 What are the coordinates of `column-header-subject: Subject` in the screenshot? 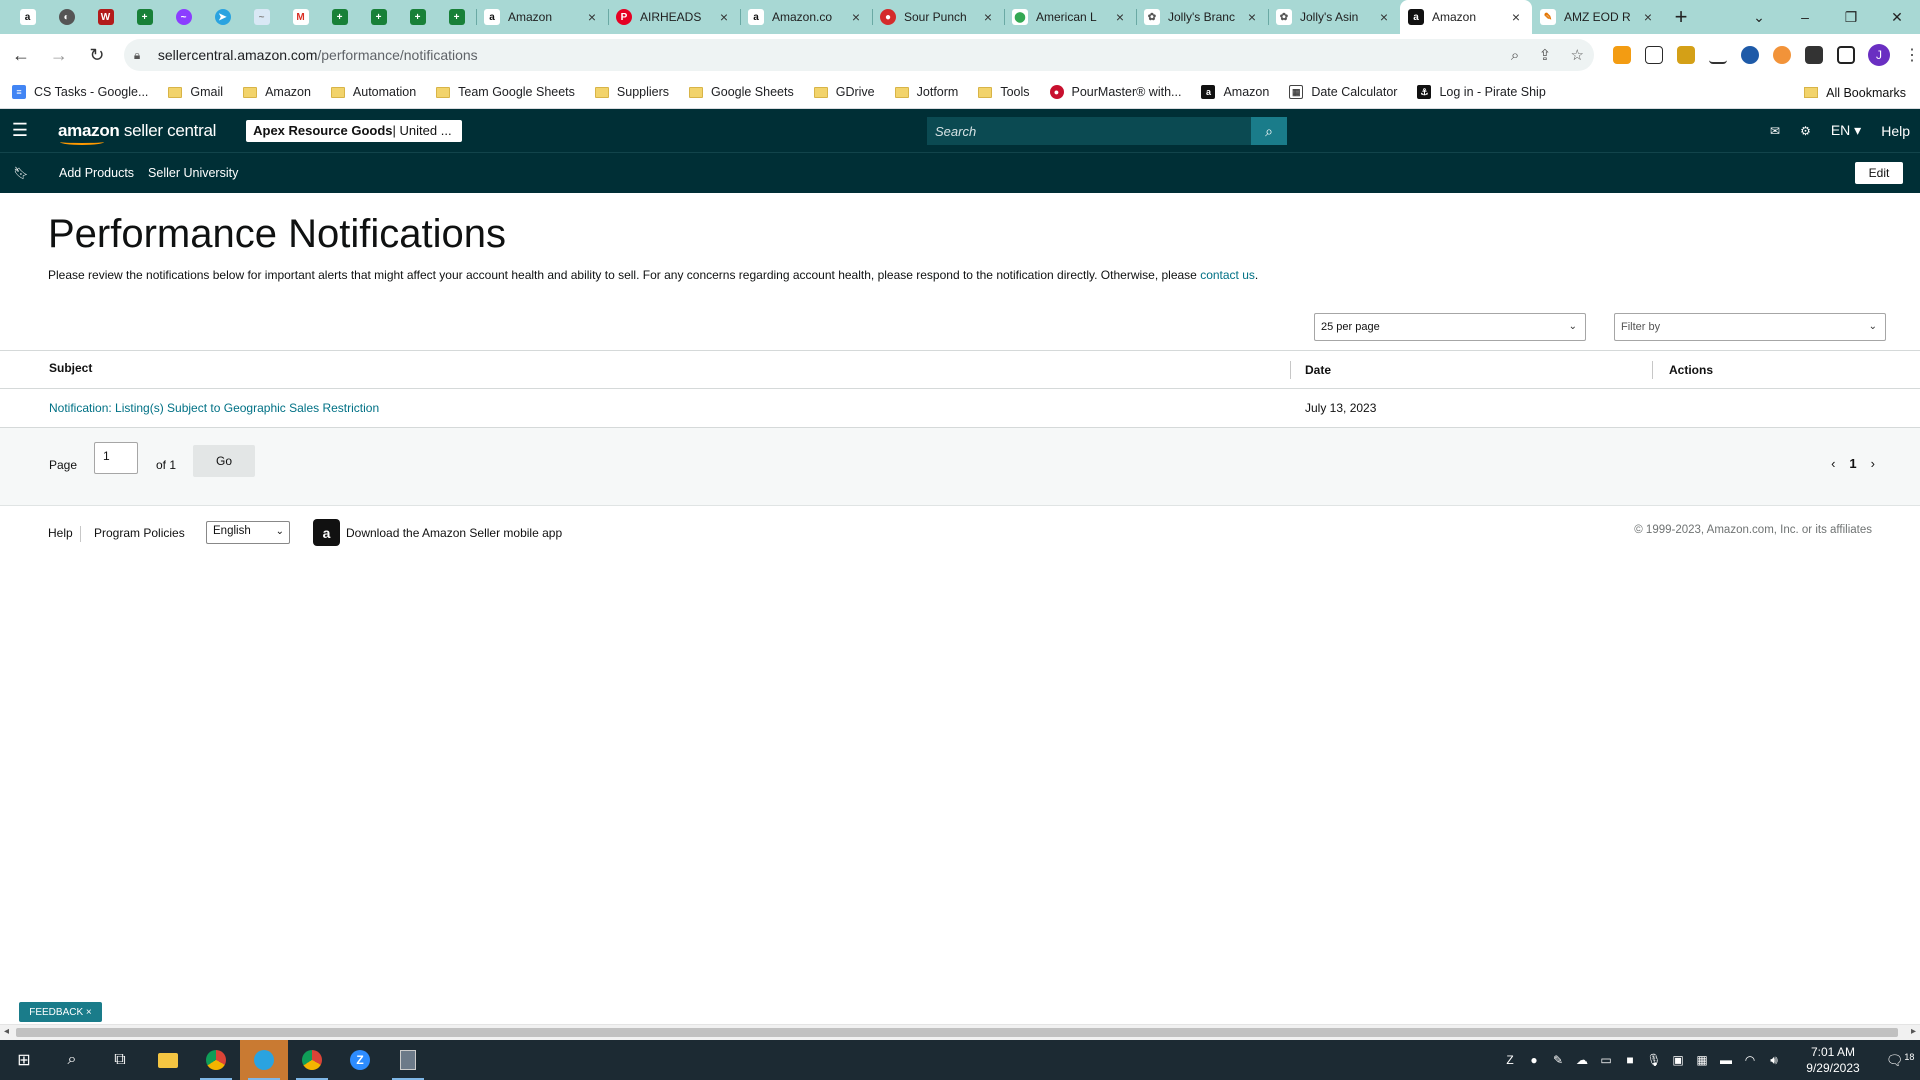 It's located at (70, 368).